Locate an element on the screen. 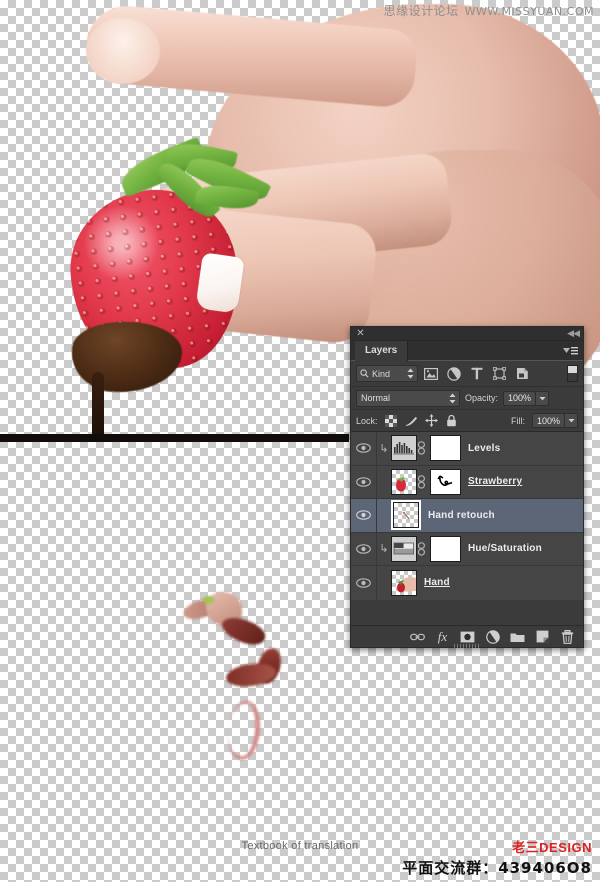  blend-mode-value: Normal is located at coordinates (376, 398).